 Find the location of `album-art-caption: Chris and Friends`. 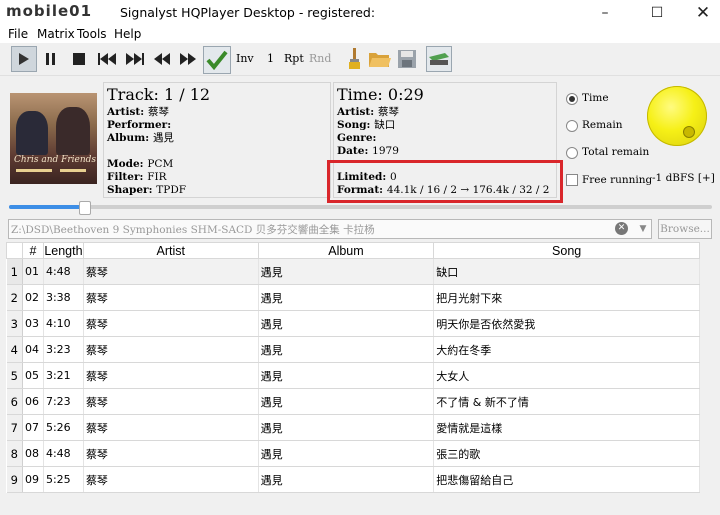

album-art-caption: Chris and Friends is located at coordinates (55, 160).